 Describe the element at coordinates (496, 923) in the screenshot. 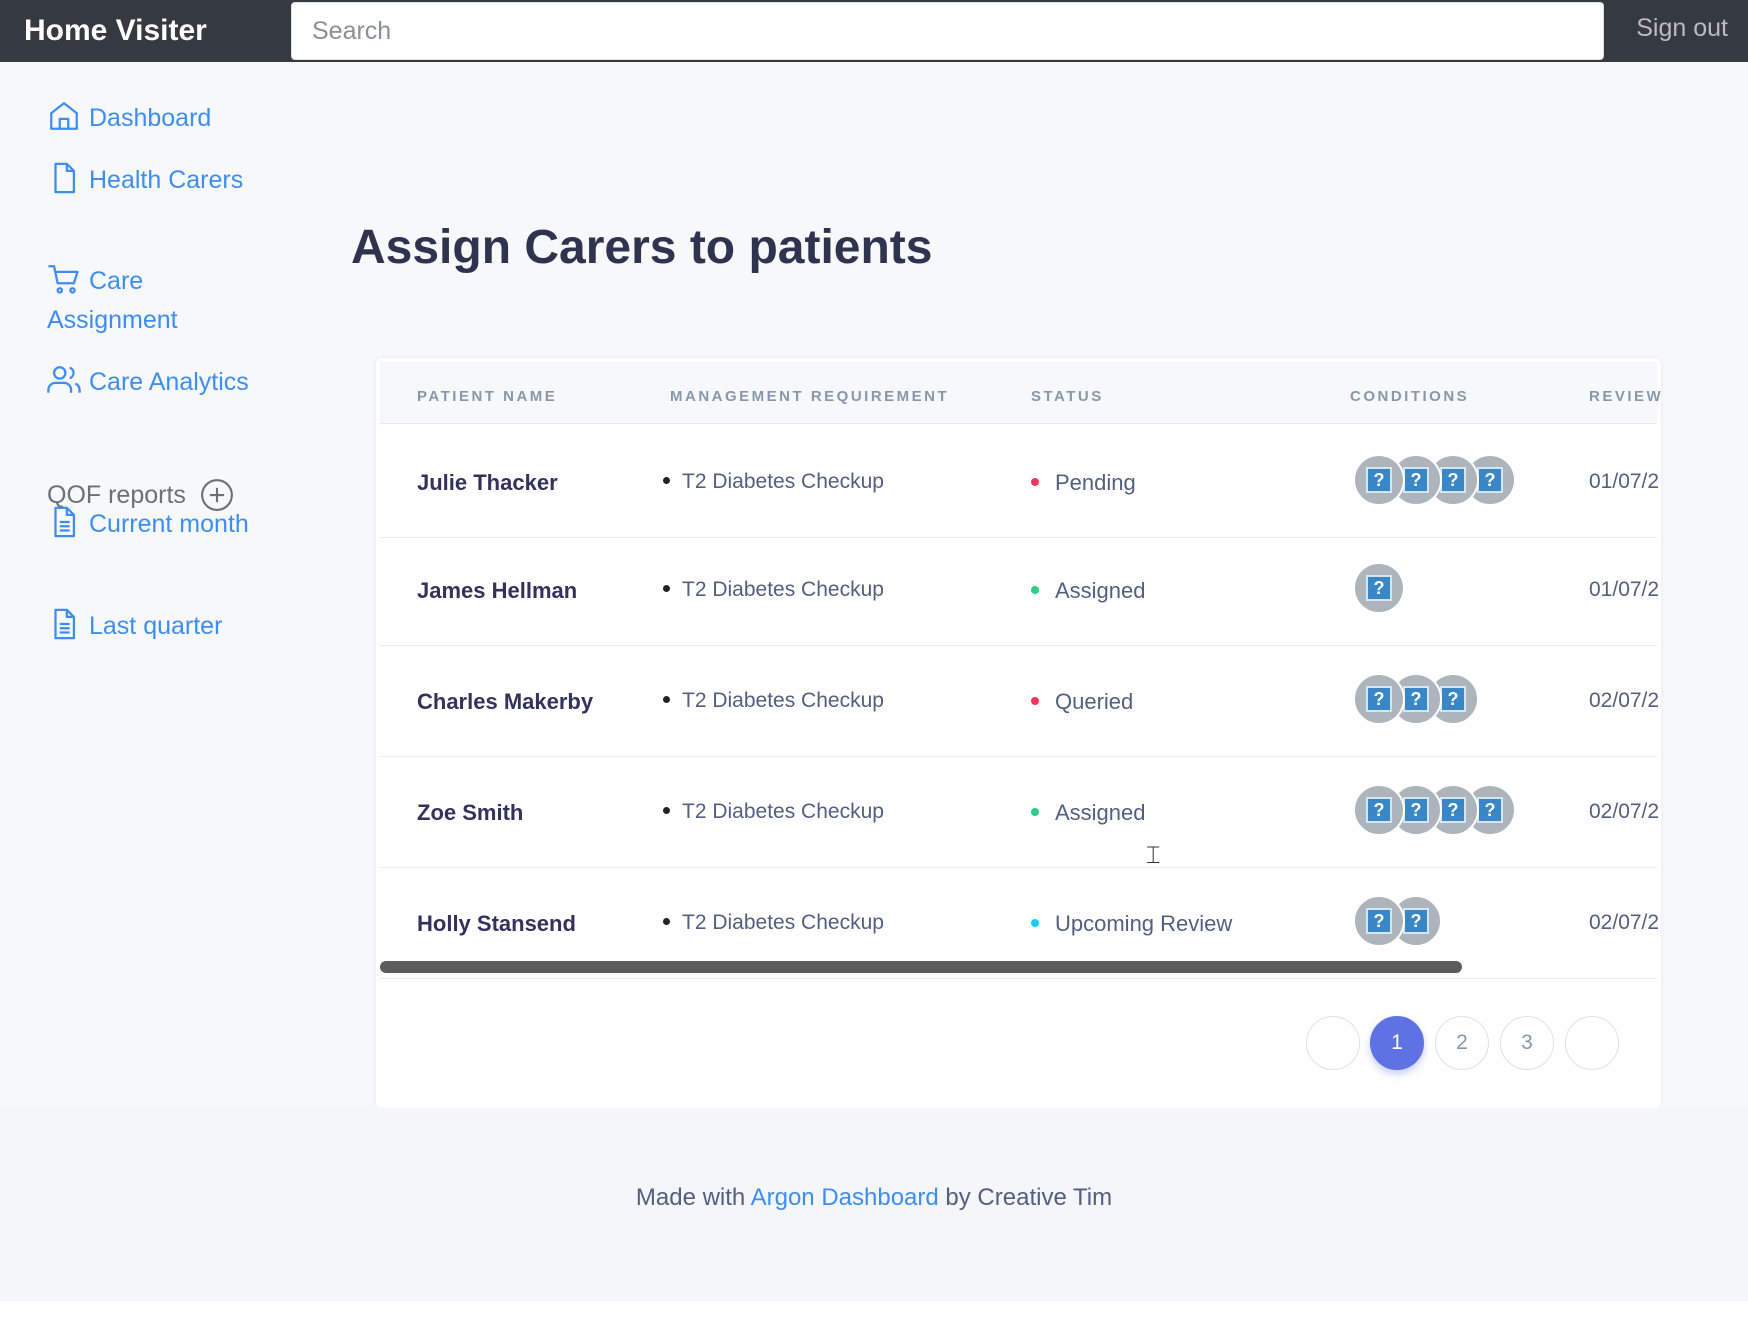

I see `patient-name: Holly Stansend` at that location.